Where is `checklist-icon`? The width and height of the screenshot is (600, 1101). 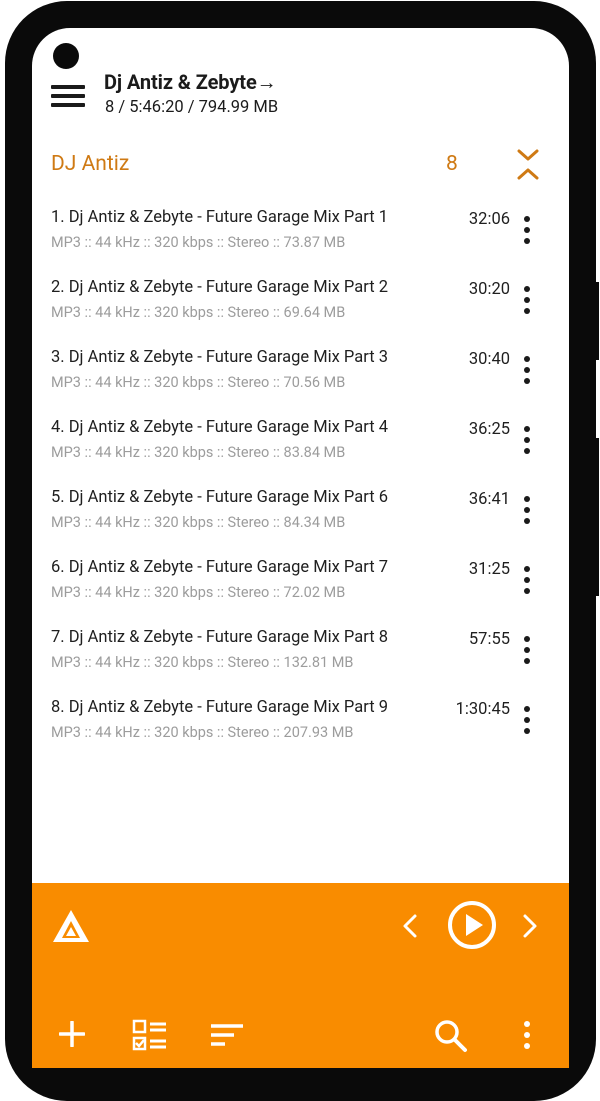
checklist-icon is located at coordinates (150, 1035).